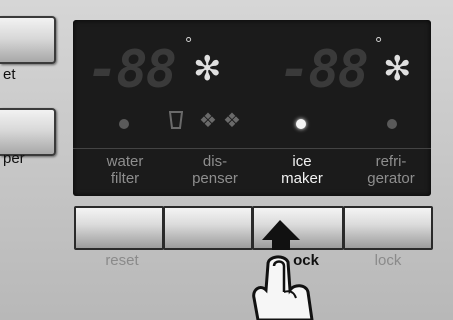  What do you see at coordinates (28, 40) in the screenshot?
I see `side-button-top` at bounding box center [28, 40].